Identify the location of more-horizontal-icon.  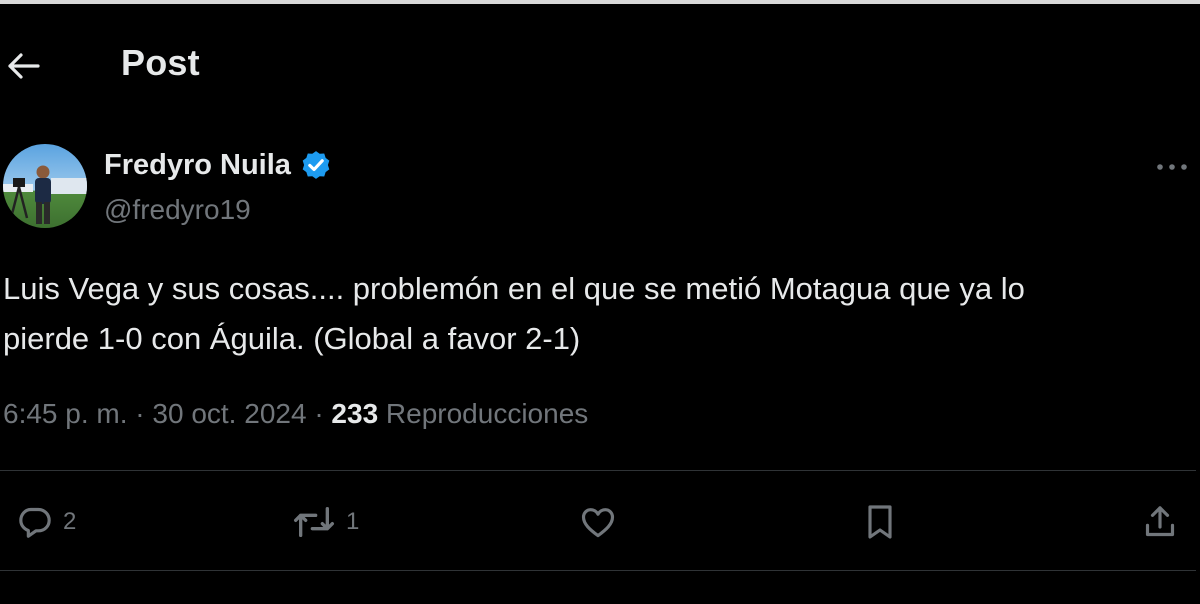
(1172, 167).